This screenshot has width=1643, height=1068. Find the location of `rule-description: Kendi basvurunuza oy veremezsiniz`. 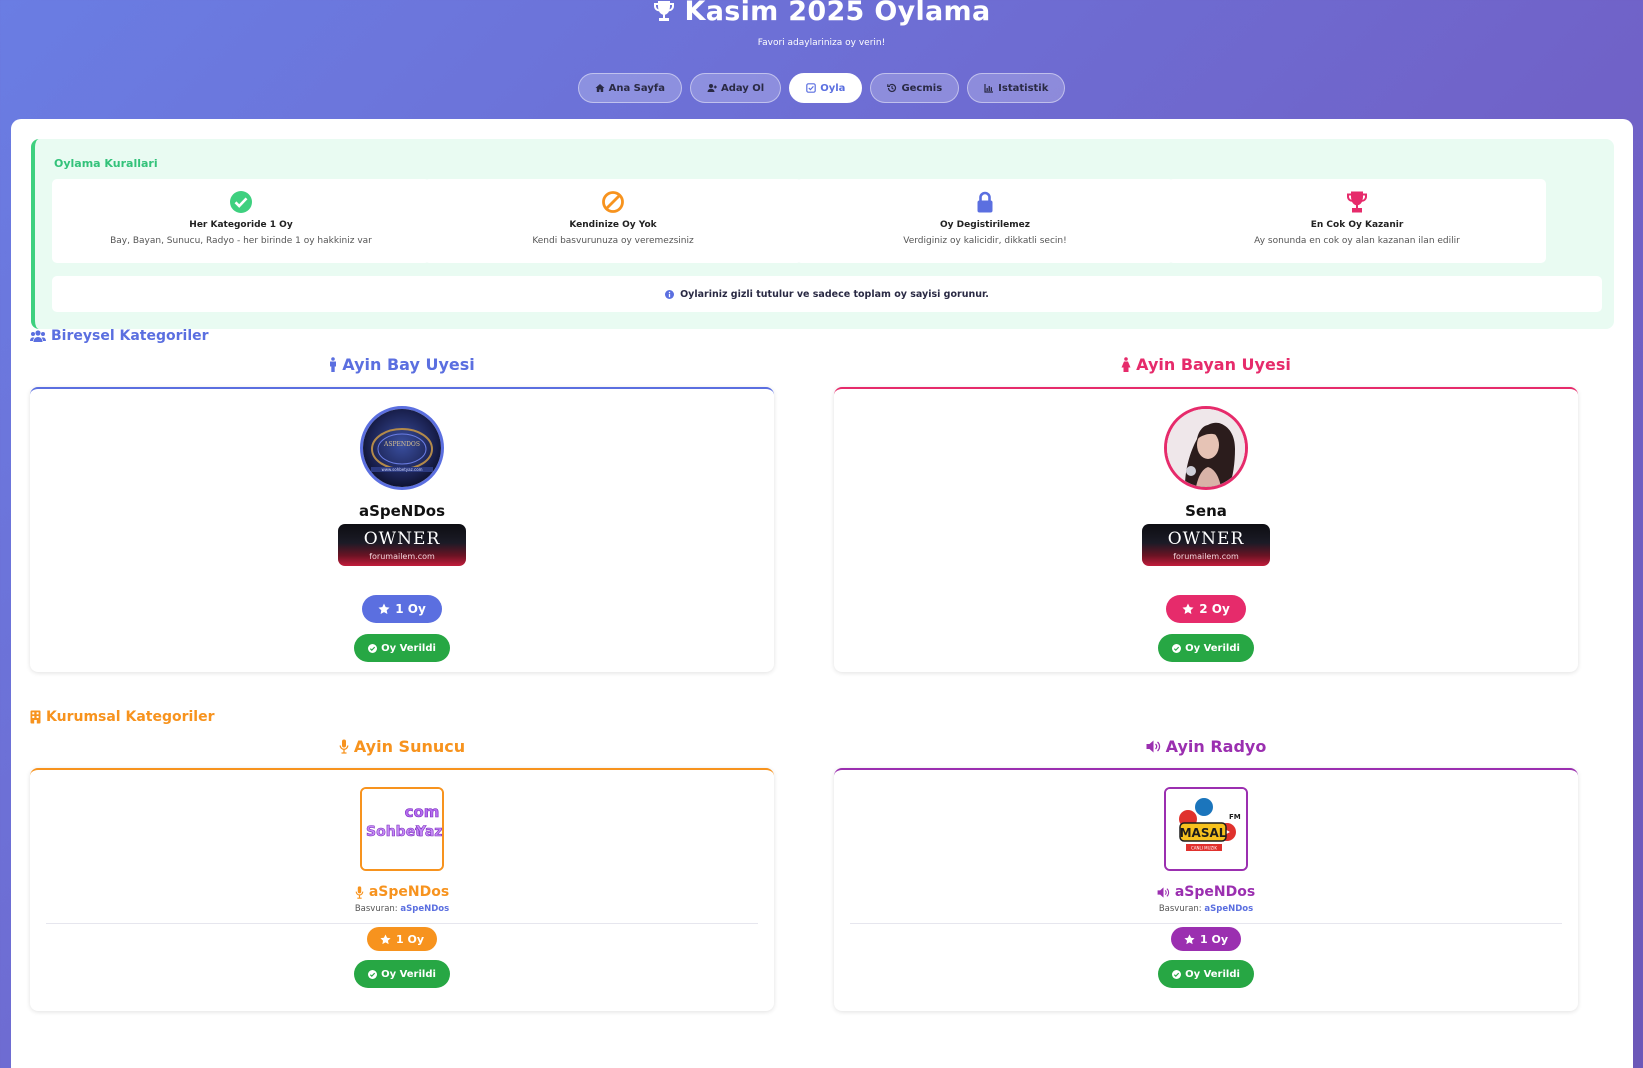

rule-description: Kendi basvurunuza oy veremezsiniz is located at coordinates (613, 241).